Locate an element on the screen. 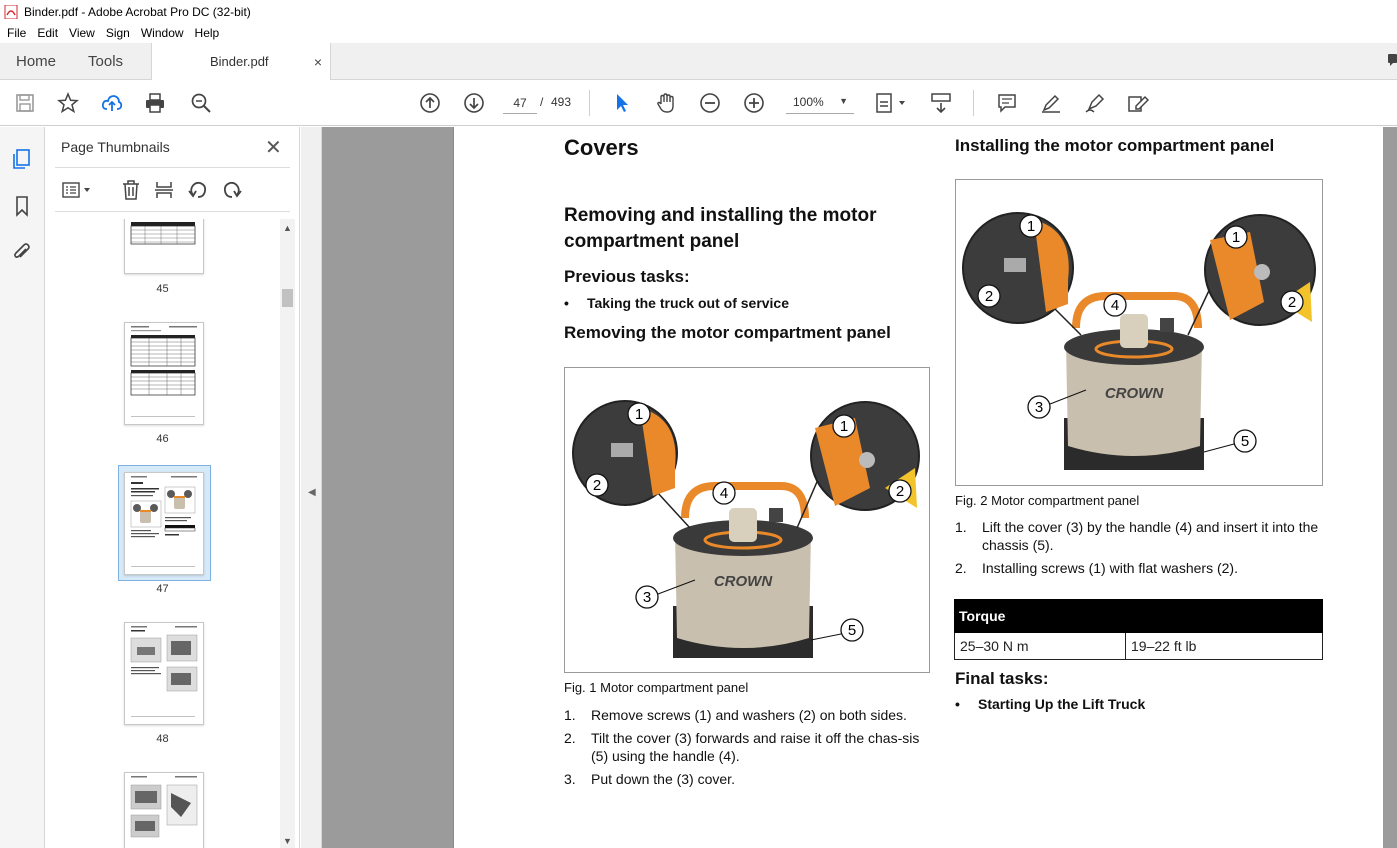 The height and width of the screenshot is (848, 1397). torque-imperial: 19–22 ft lb is located at coordinates (1164, 646).